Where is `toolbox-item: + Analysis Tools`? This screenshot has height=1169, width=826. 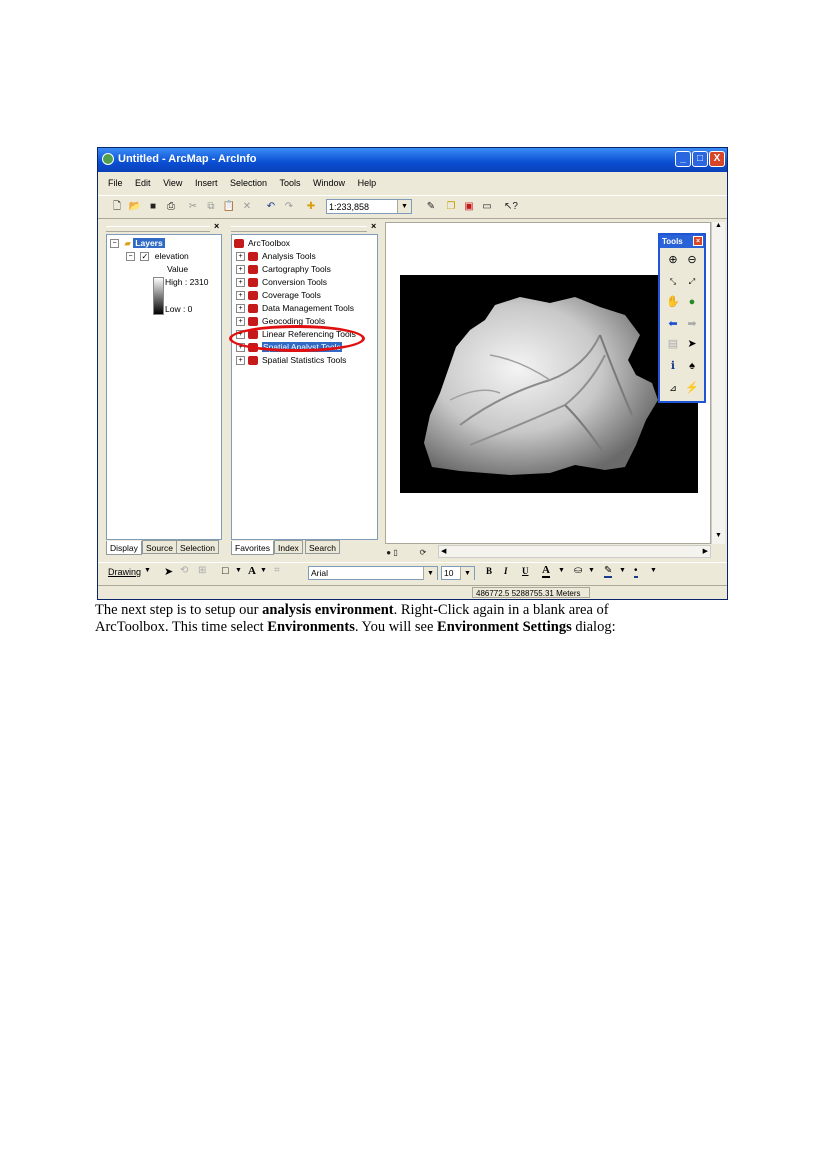
toolbox-item: + Analysis Tools is located at coordinates (276, 256).